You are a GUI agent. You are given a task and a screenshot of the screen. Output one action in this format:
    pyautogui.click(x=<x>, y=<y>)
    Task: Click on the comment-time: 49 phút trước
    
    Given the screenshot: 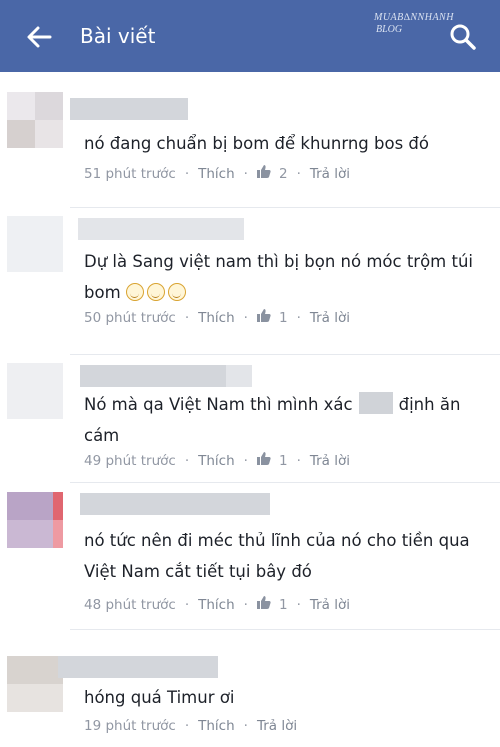 What is the action you would take?
    pyautogui.click(x=130, y=461)
    